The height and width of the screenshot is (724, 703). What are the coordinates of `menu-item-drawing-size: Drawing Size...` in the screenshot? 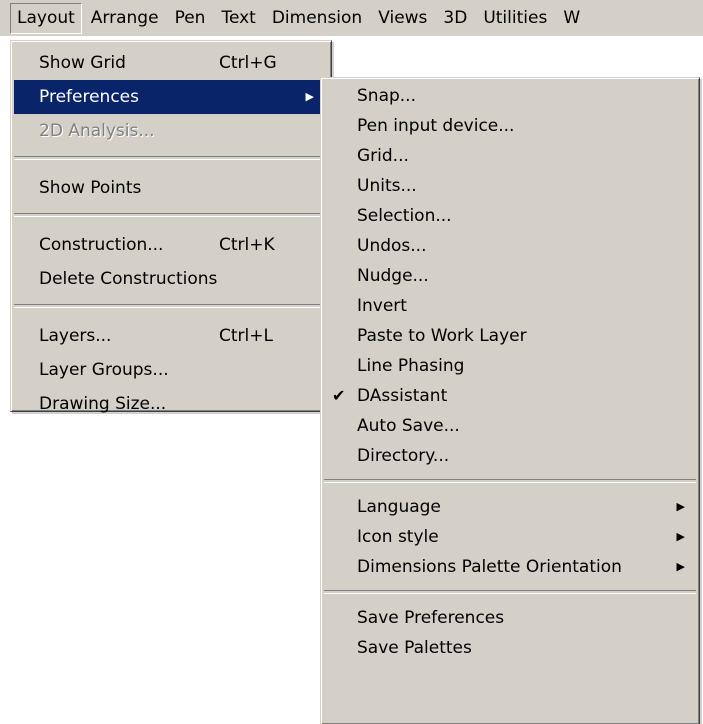 It's located at (171, 404).